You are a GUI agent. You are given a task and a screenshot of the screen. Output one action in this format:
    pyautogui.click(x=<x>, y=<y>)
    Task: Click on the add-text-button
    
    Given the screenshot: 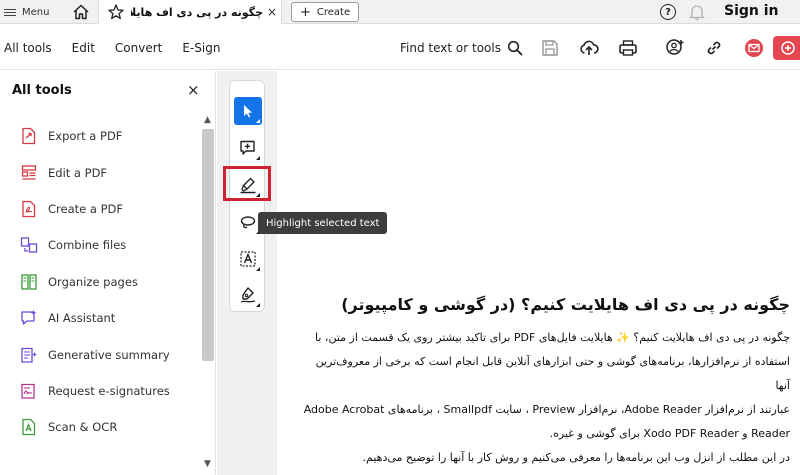 What is the action you would take?
    pyautogui.click(x=248, y=259)
    